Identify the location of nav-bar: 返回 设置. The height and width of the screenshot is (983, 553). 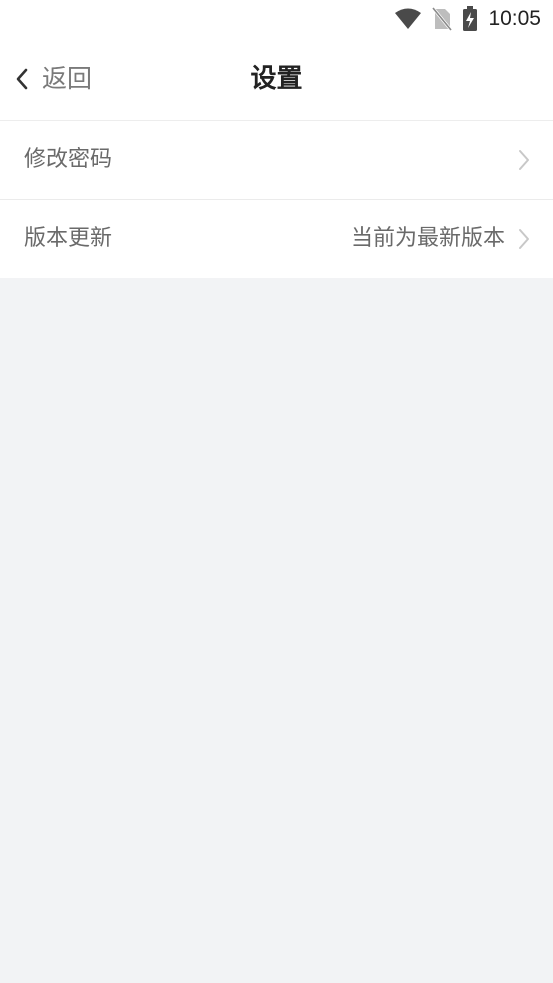
(276, 79).